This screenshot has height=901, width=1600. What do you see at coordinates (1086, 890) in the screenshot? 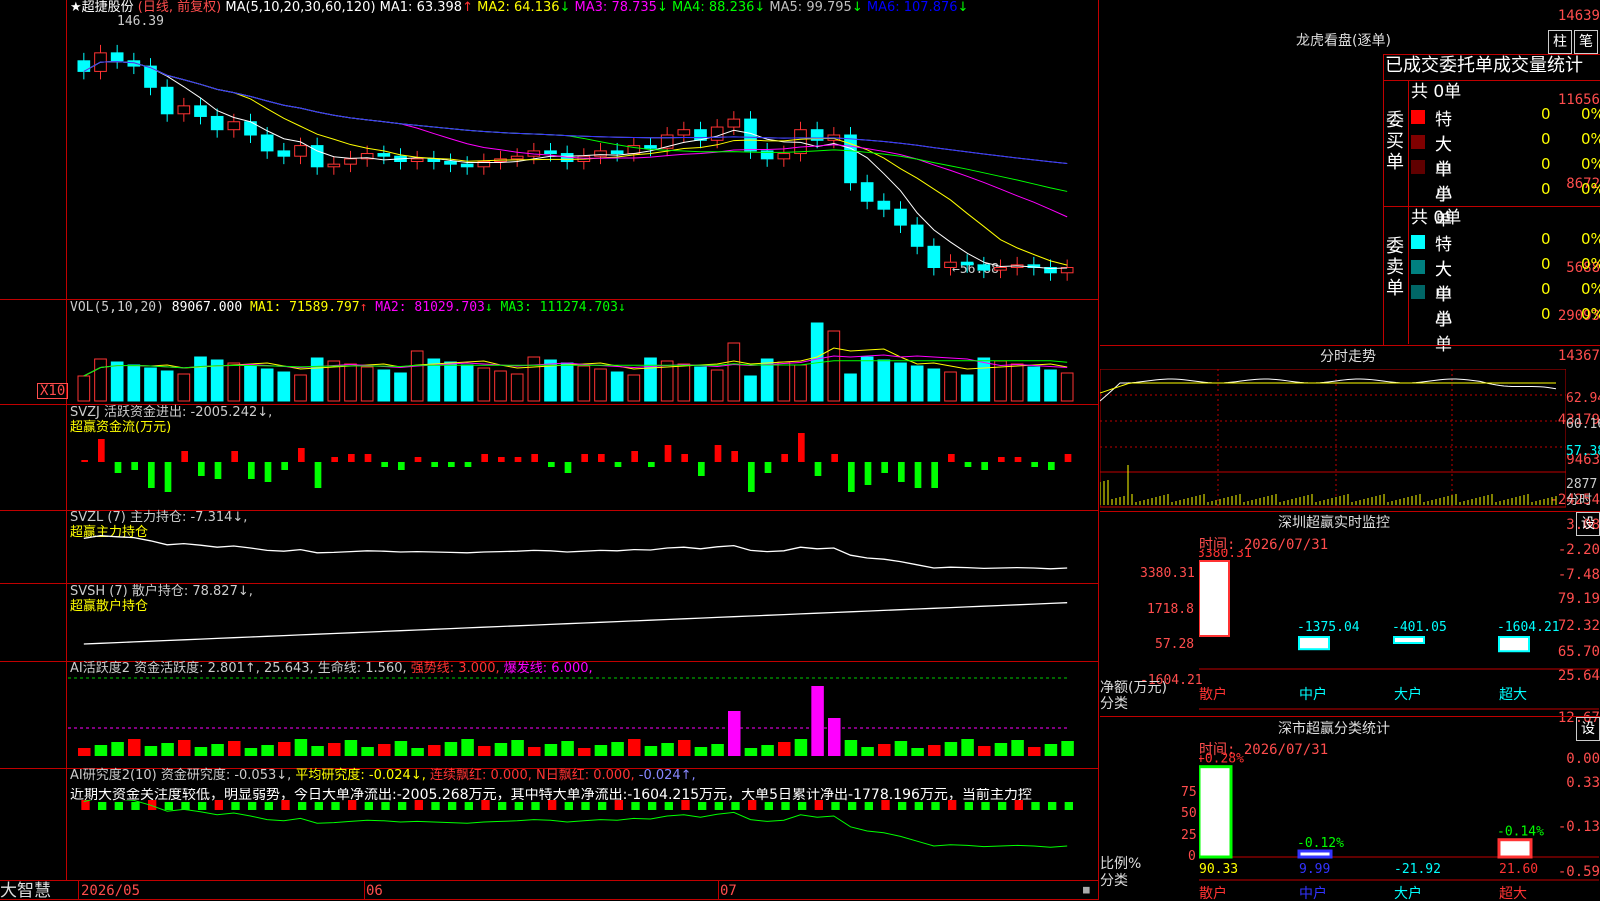
I see `lock-icon: ■` at bounding box center [1086, 890].